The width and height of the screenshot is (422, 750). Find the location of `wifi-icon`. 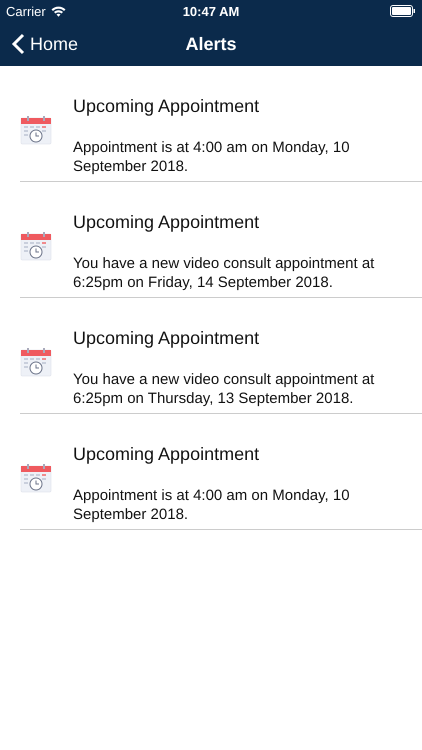

wifi-icon is located at coordinates (58, 11).